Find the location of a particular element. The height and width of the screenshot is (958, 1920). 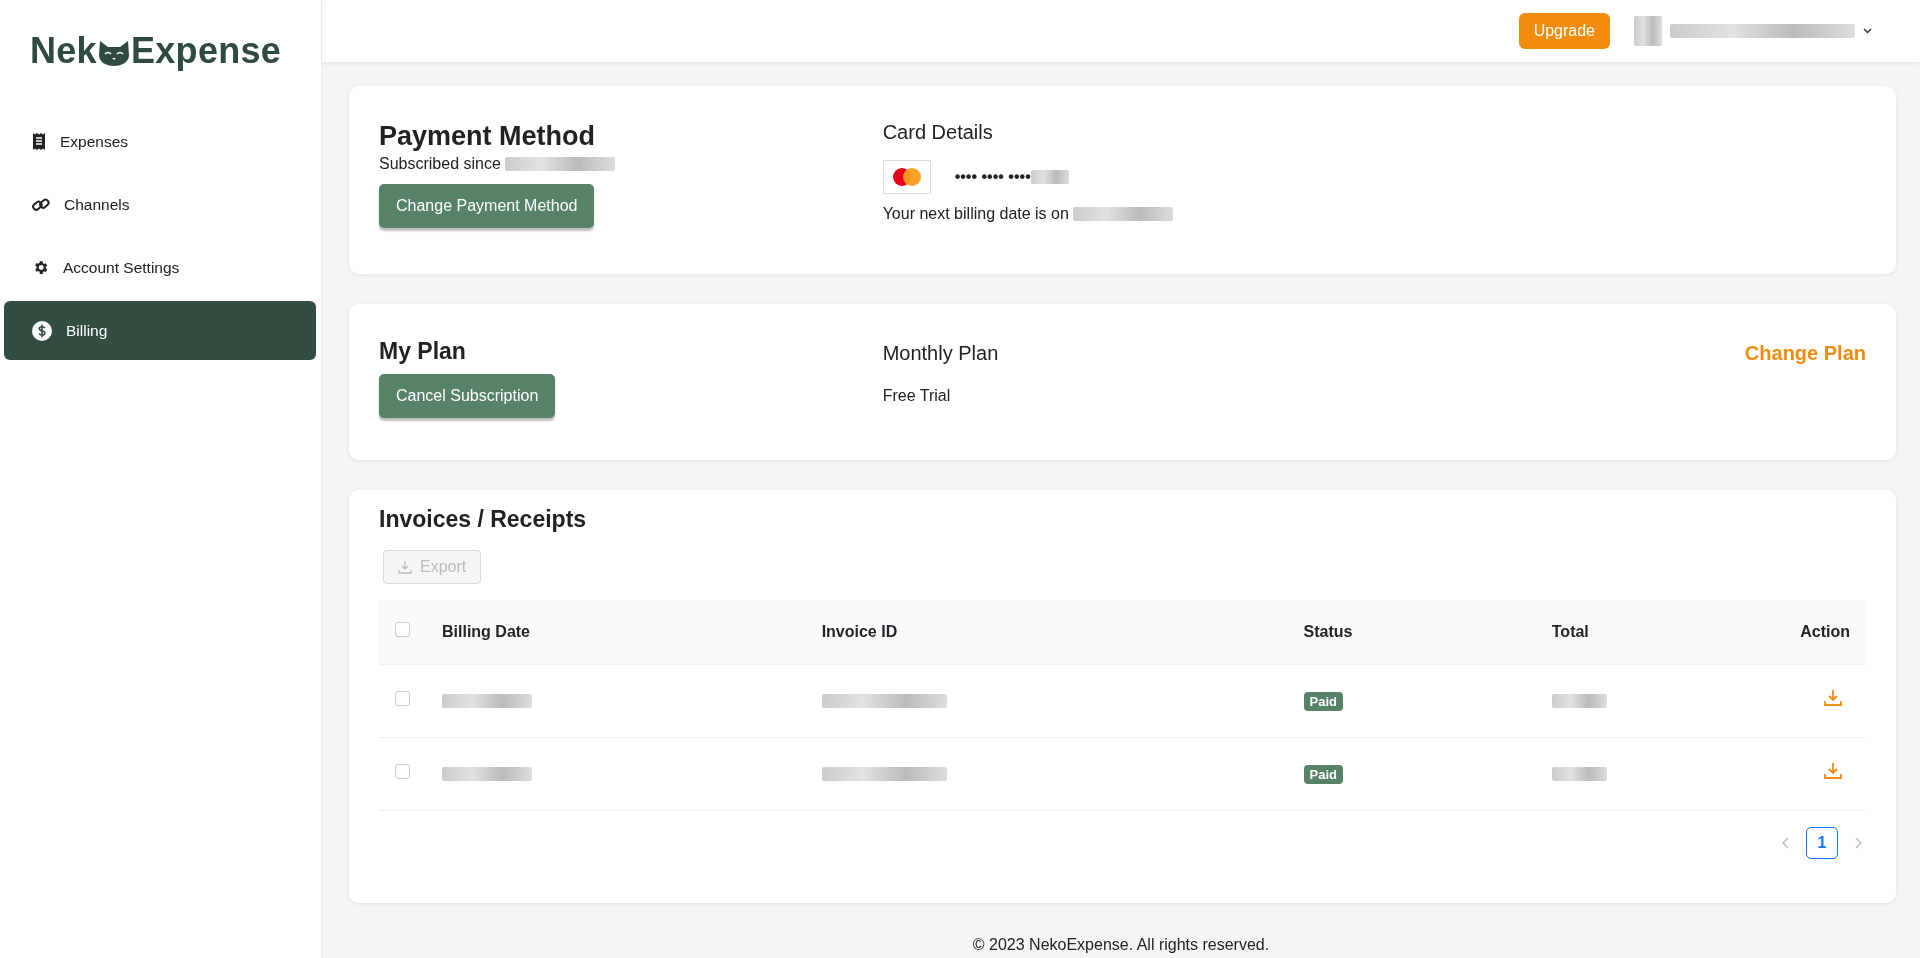

subscribed-label: Subscribed since is located at coordinates (440, 164).